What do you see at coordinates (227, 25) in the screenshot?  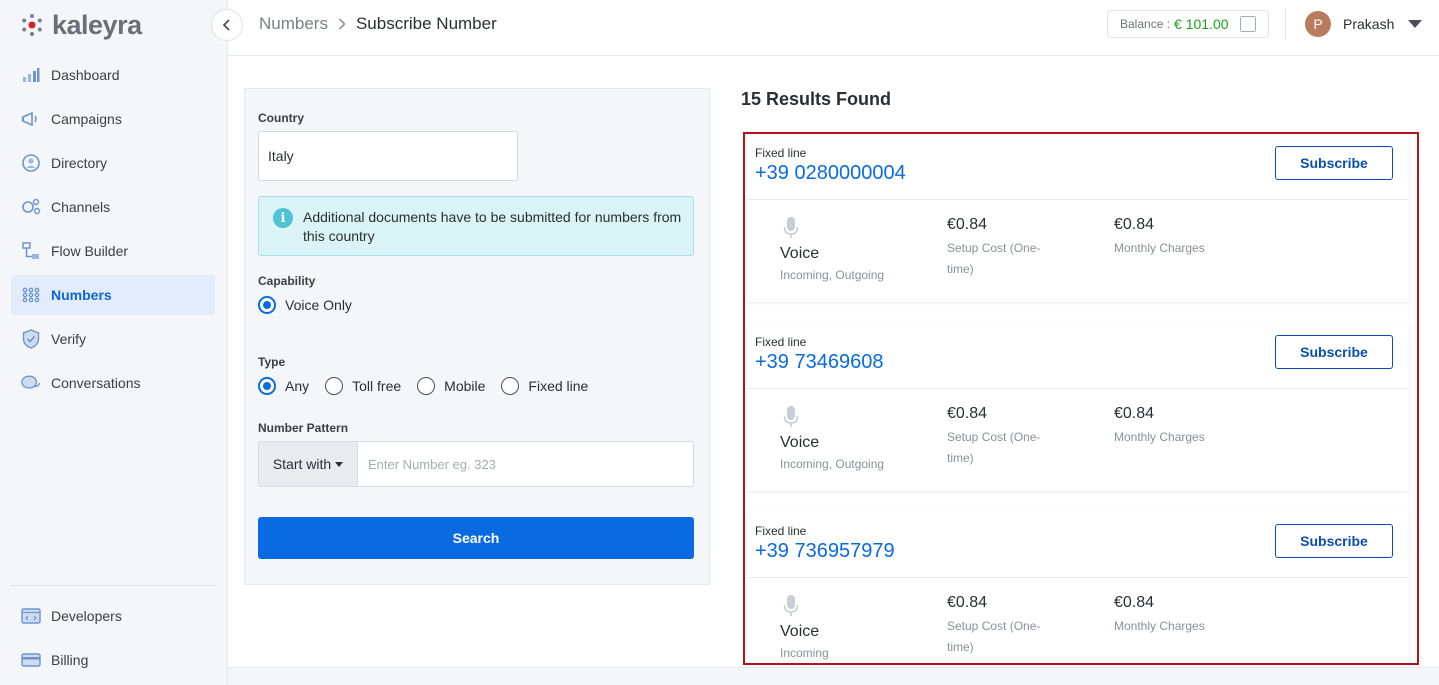 I see `sidebar-collapse-button` at bounding box center [227, 25].